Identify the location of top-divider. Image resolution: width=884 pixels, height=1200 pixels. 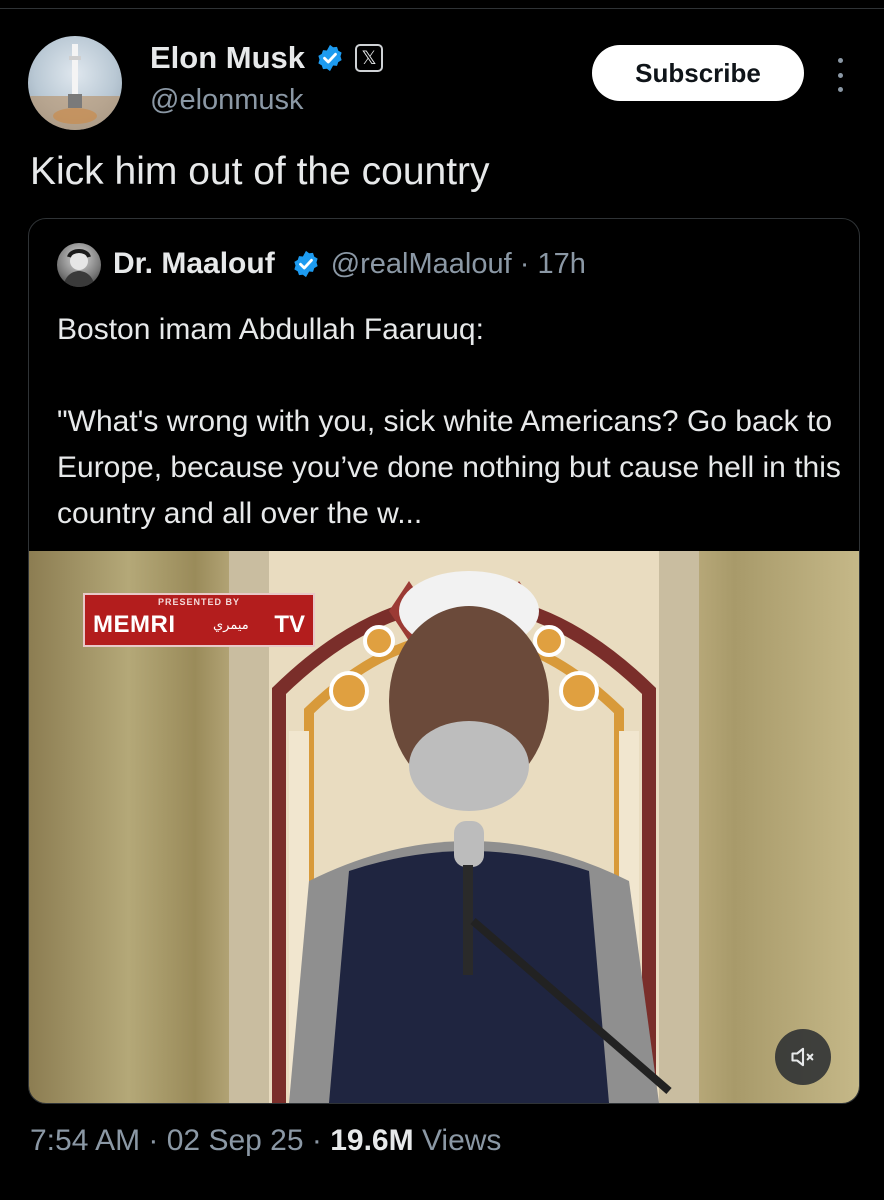
(442, 8).